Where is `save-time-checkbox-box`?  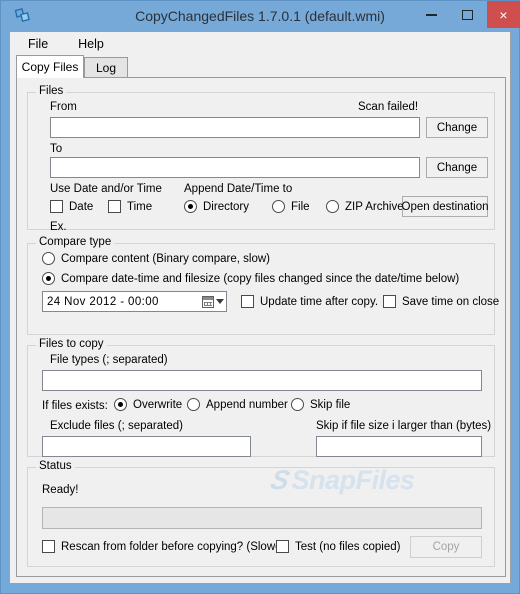 save-time-checkbox-box is located at coordinates (389, 301).